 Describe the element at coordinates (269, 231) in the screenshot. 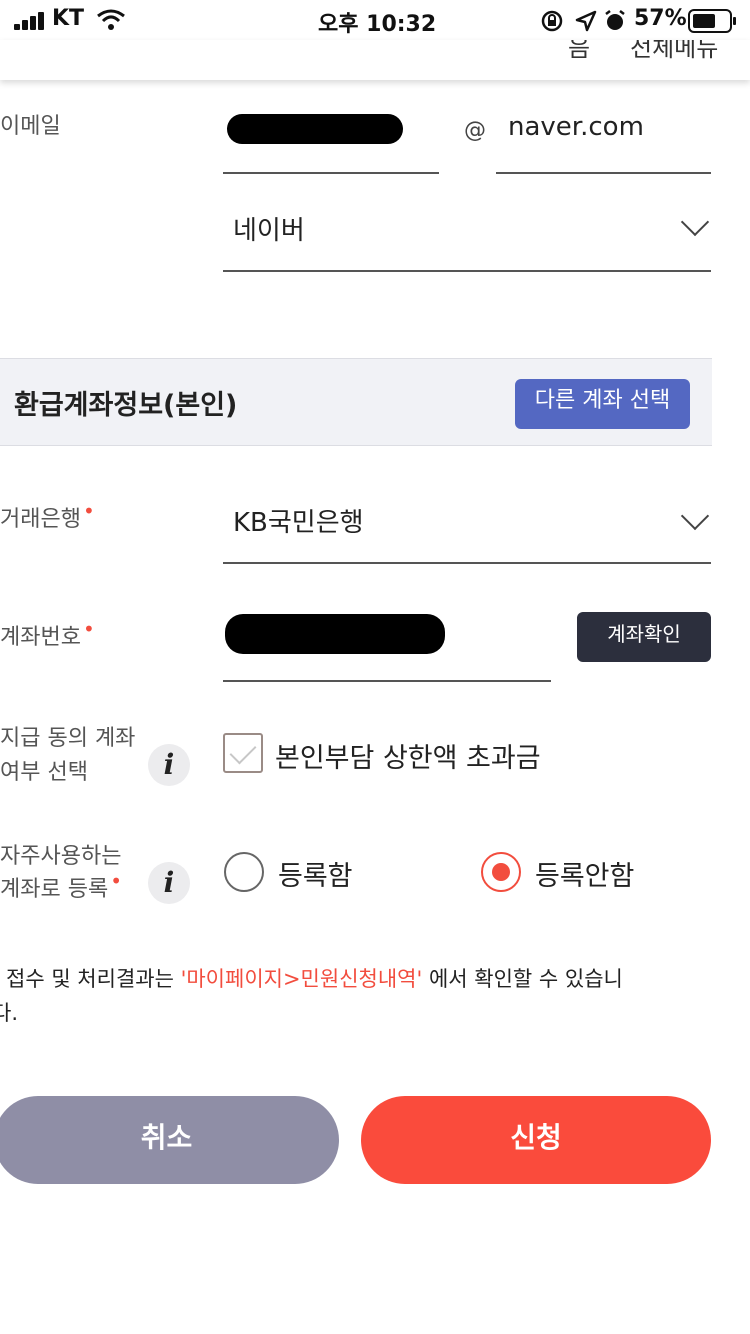

I see `email-domain-select-value: 네이버` at that location.